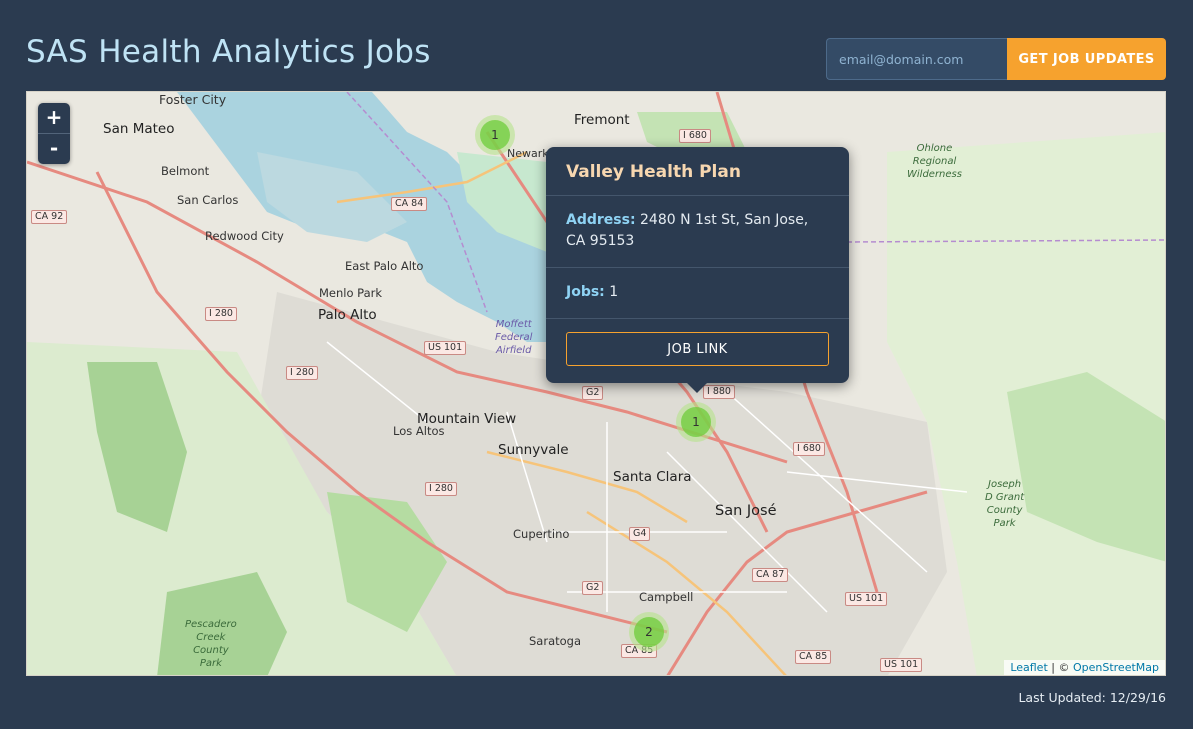 This screenshot has height=729, width=1193. I want to click on place-label: Palo Alto, so click(347, 315).